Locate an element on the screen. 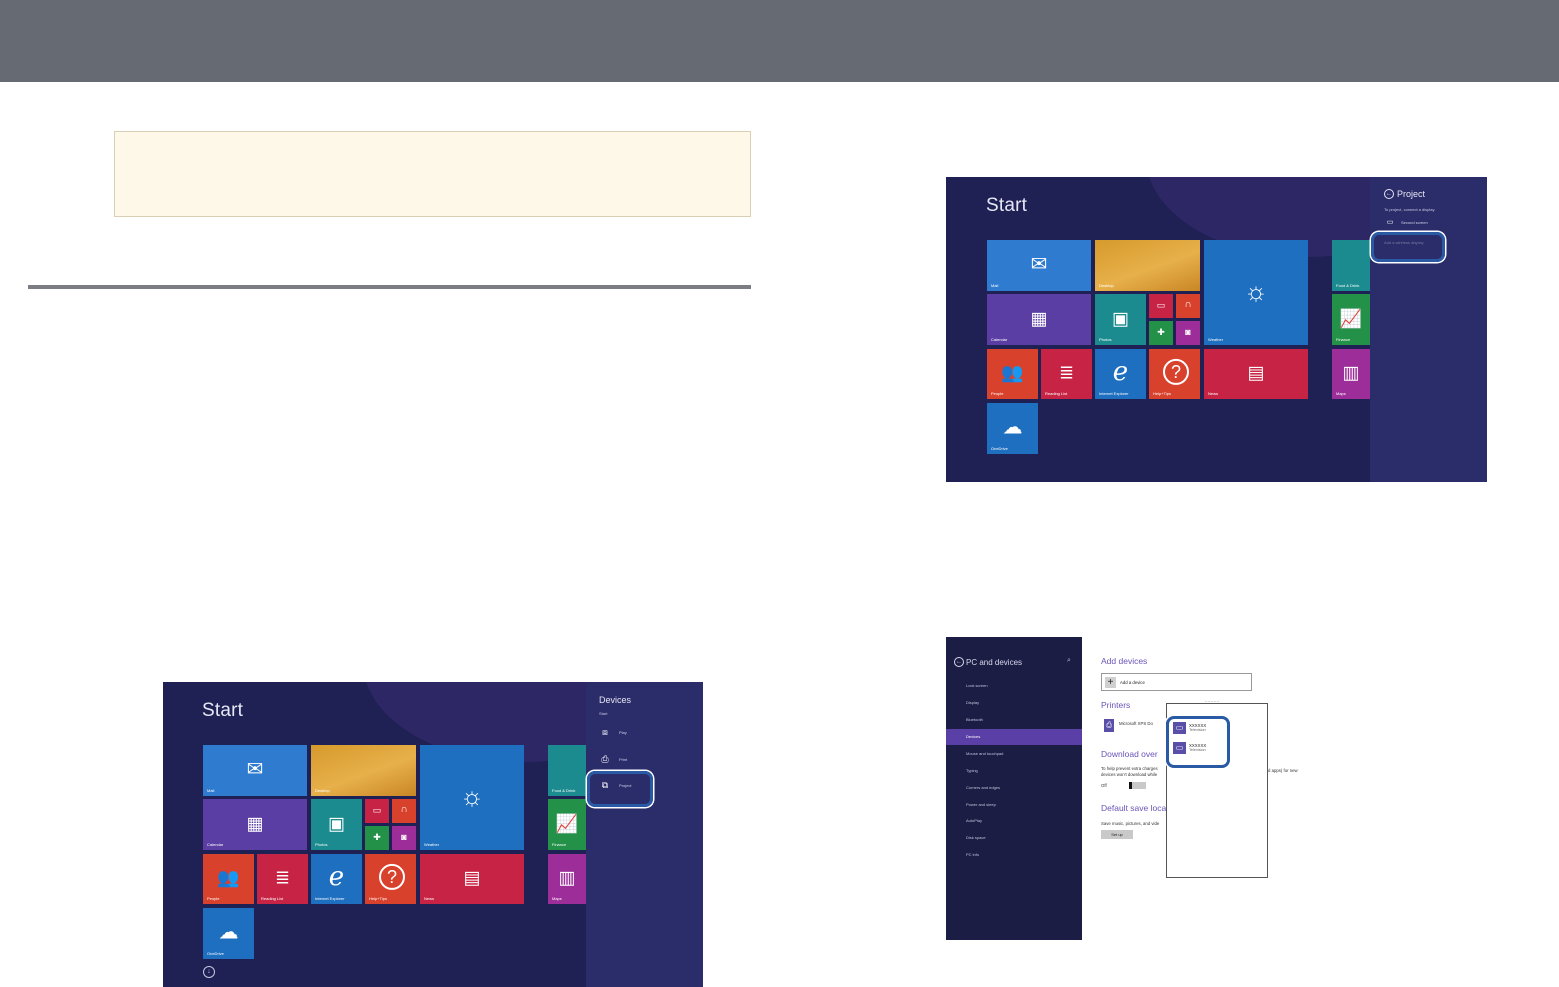 This screenshot has height=987, width=1559. charm-item-second-screen: ▭ Second screen is located at coordinates (1406, 222).